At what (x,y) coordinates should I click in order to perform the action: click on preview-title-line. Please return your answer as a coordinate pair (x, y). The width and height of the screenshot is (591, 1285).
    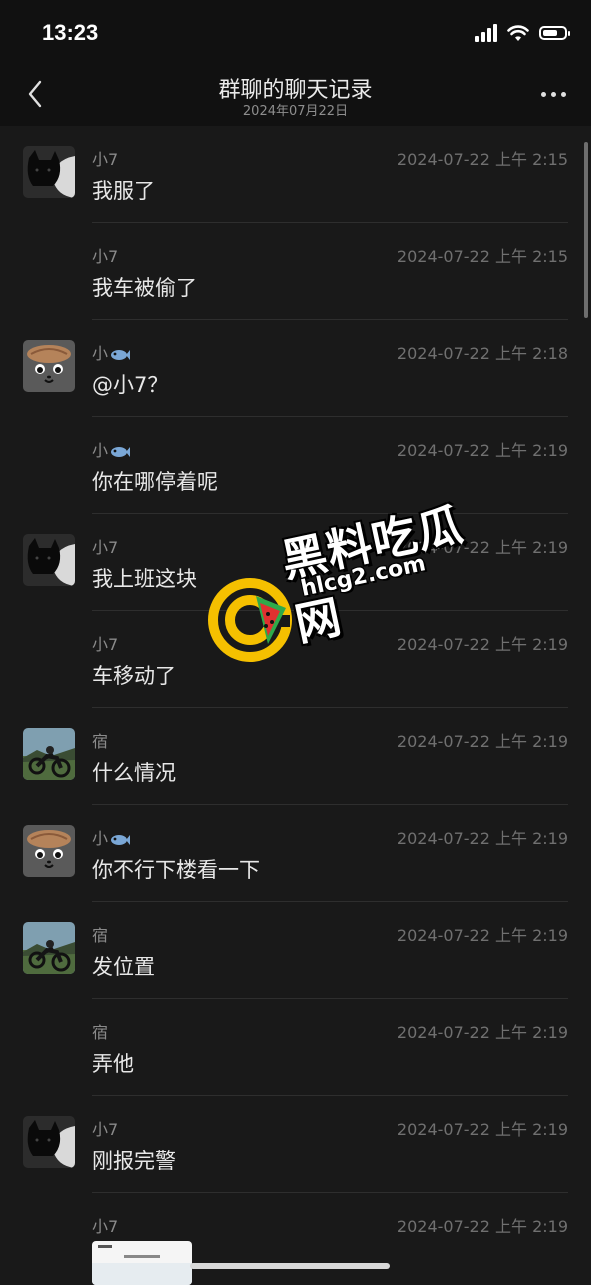
    Looking at the image, I should click on (142, 1256).